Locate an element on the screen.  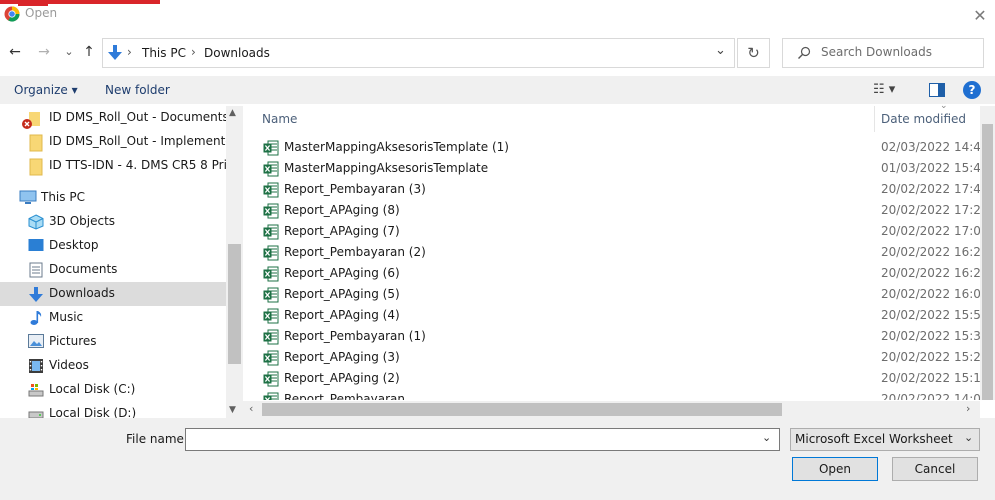
search-box is located at coordinates (883, 53).